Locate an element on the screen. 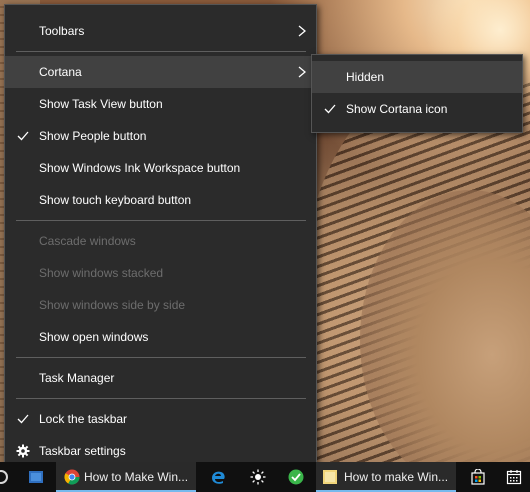 The image size is (530, 492). menu-item-task-manager: Task Manager is located at coordinates (160, 378).